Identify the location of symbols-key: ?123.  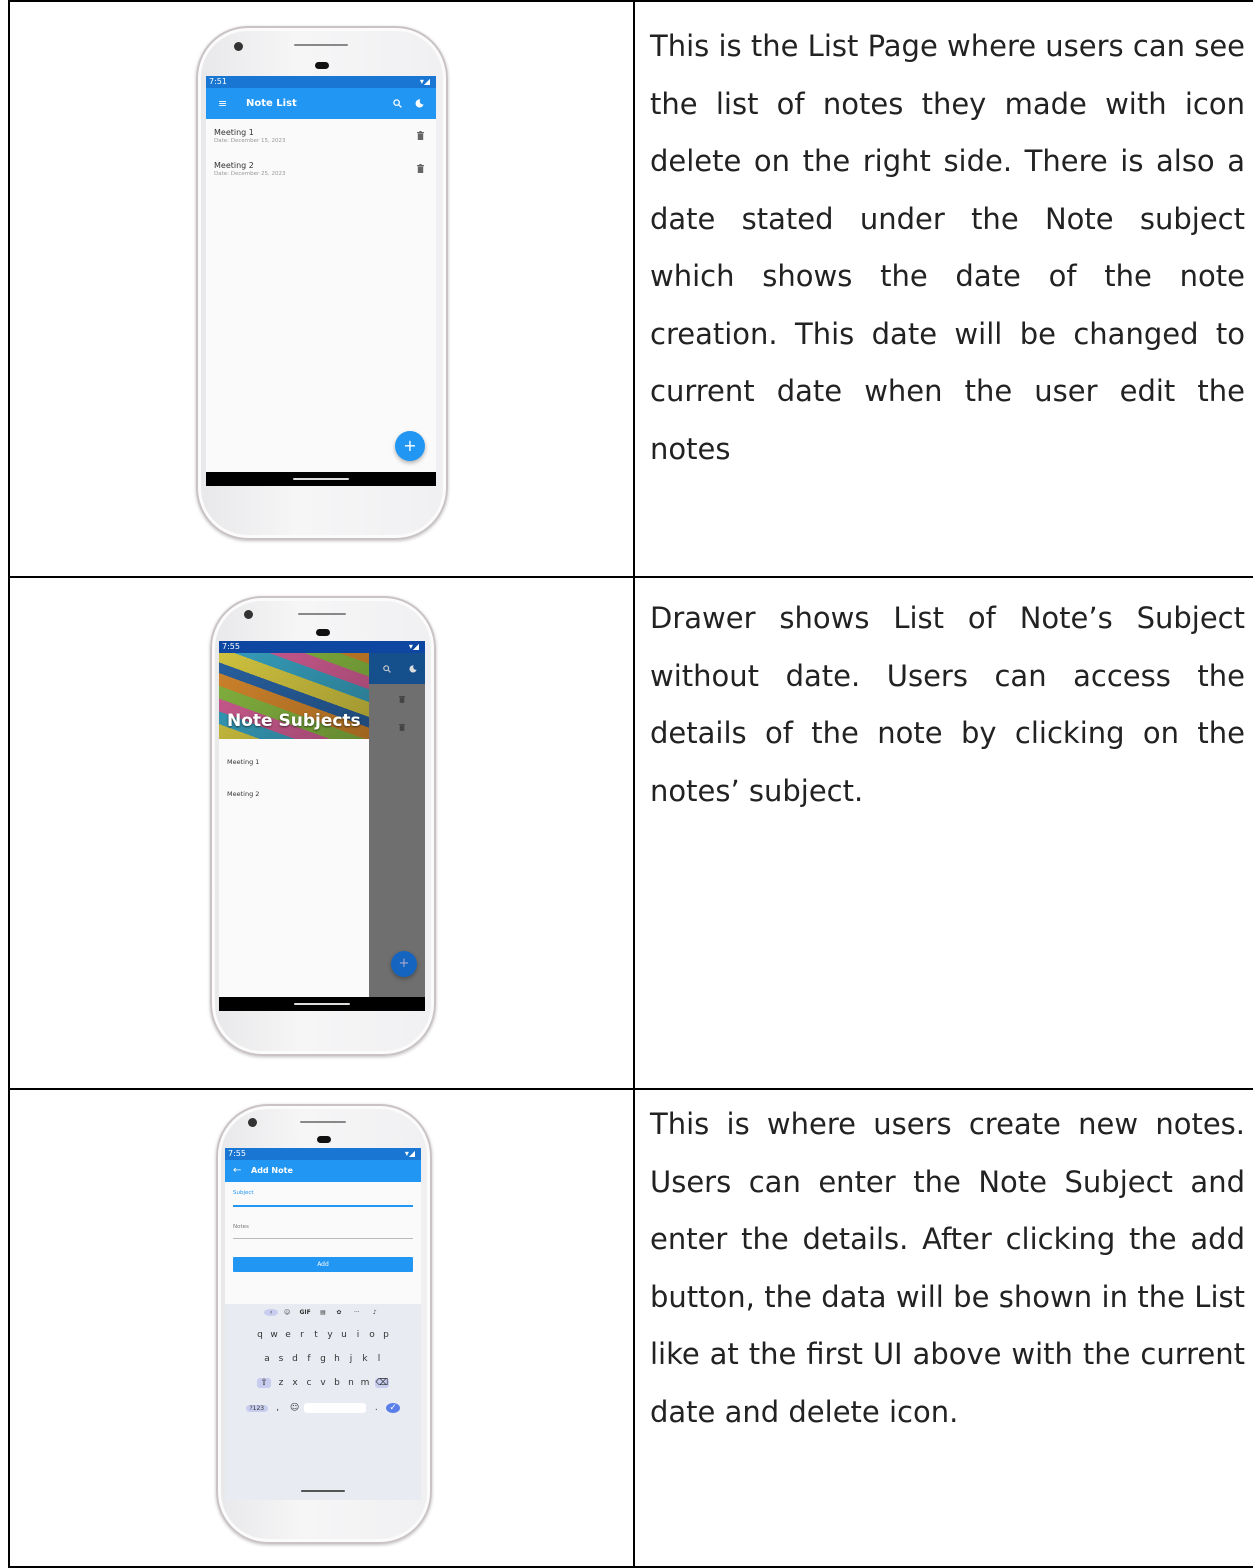
(256, 1408).